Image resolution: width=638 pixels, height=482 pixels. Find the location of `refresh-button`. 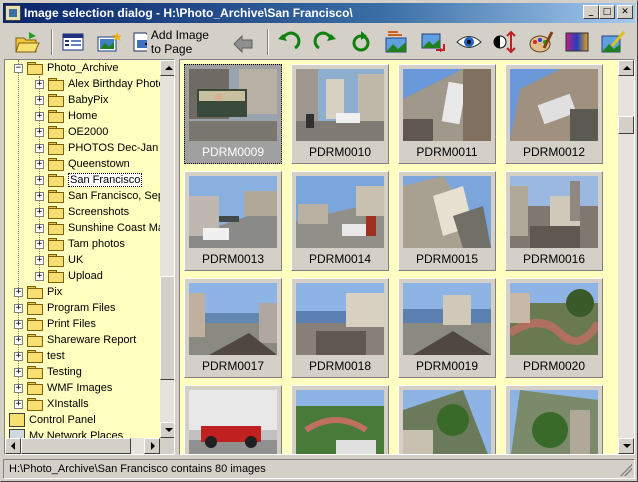

refresh-button is located at coordinates (361, 42).